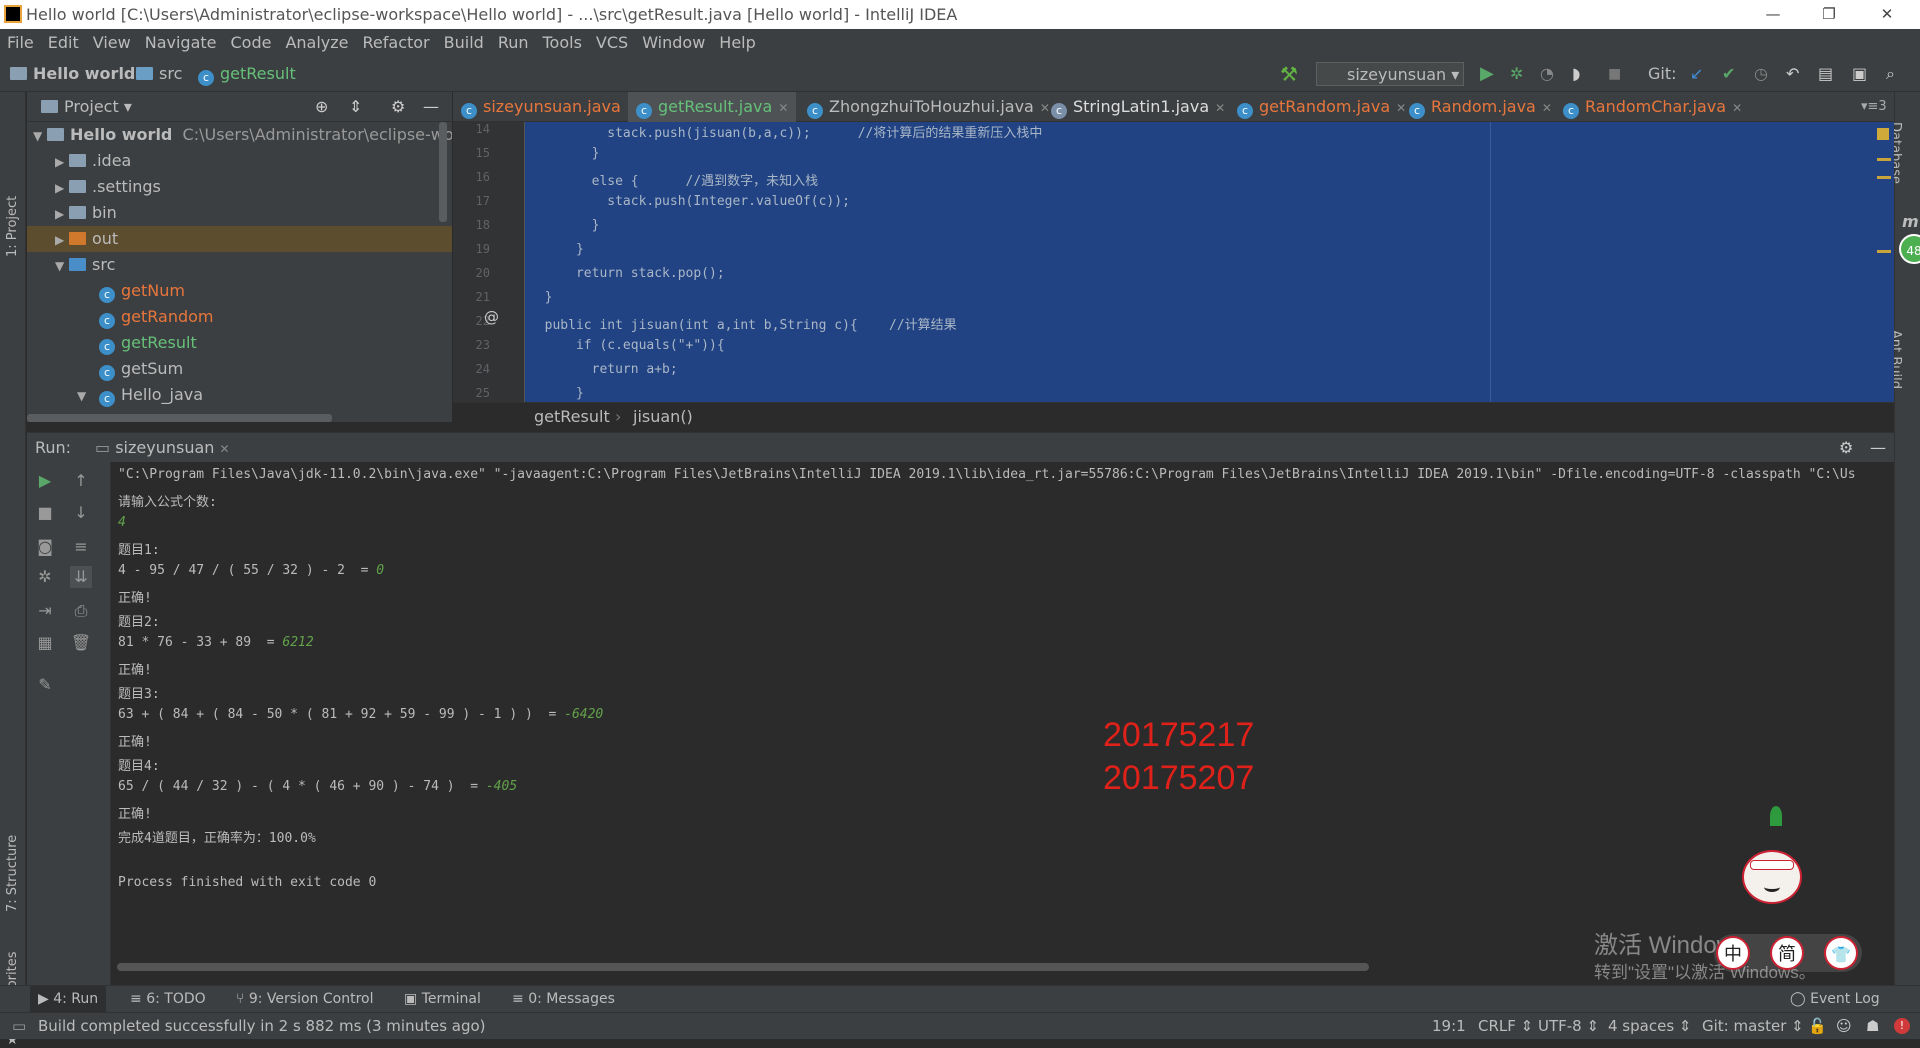  Describe the element at coordinates (562, 42) in the screenshot. I see `menu-tools: Tools` at that location.